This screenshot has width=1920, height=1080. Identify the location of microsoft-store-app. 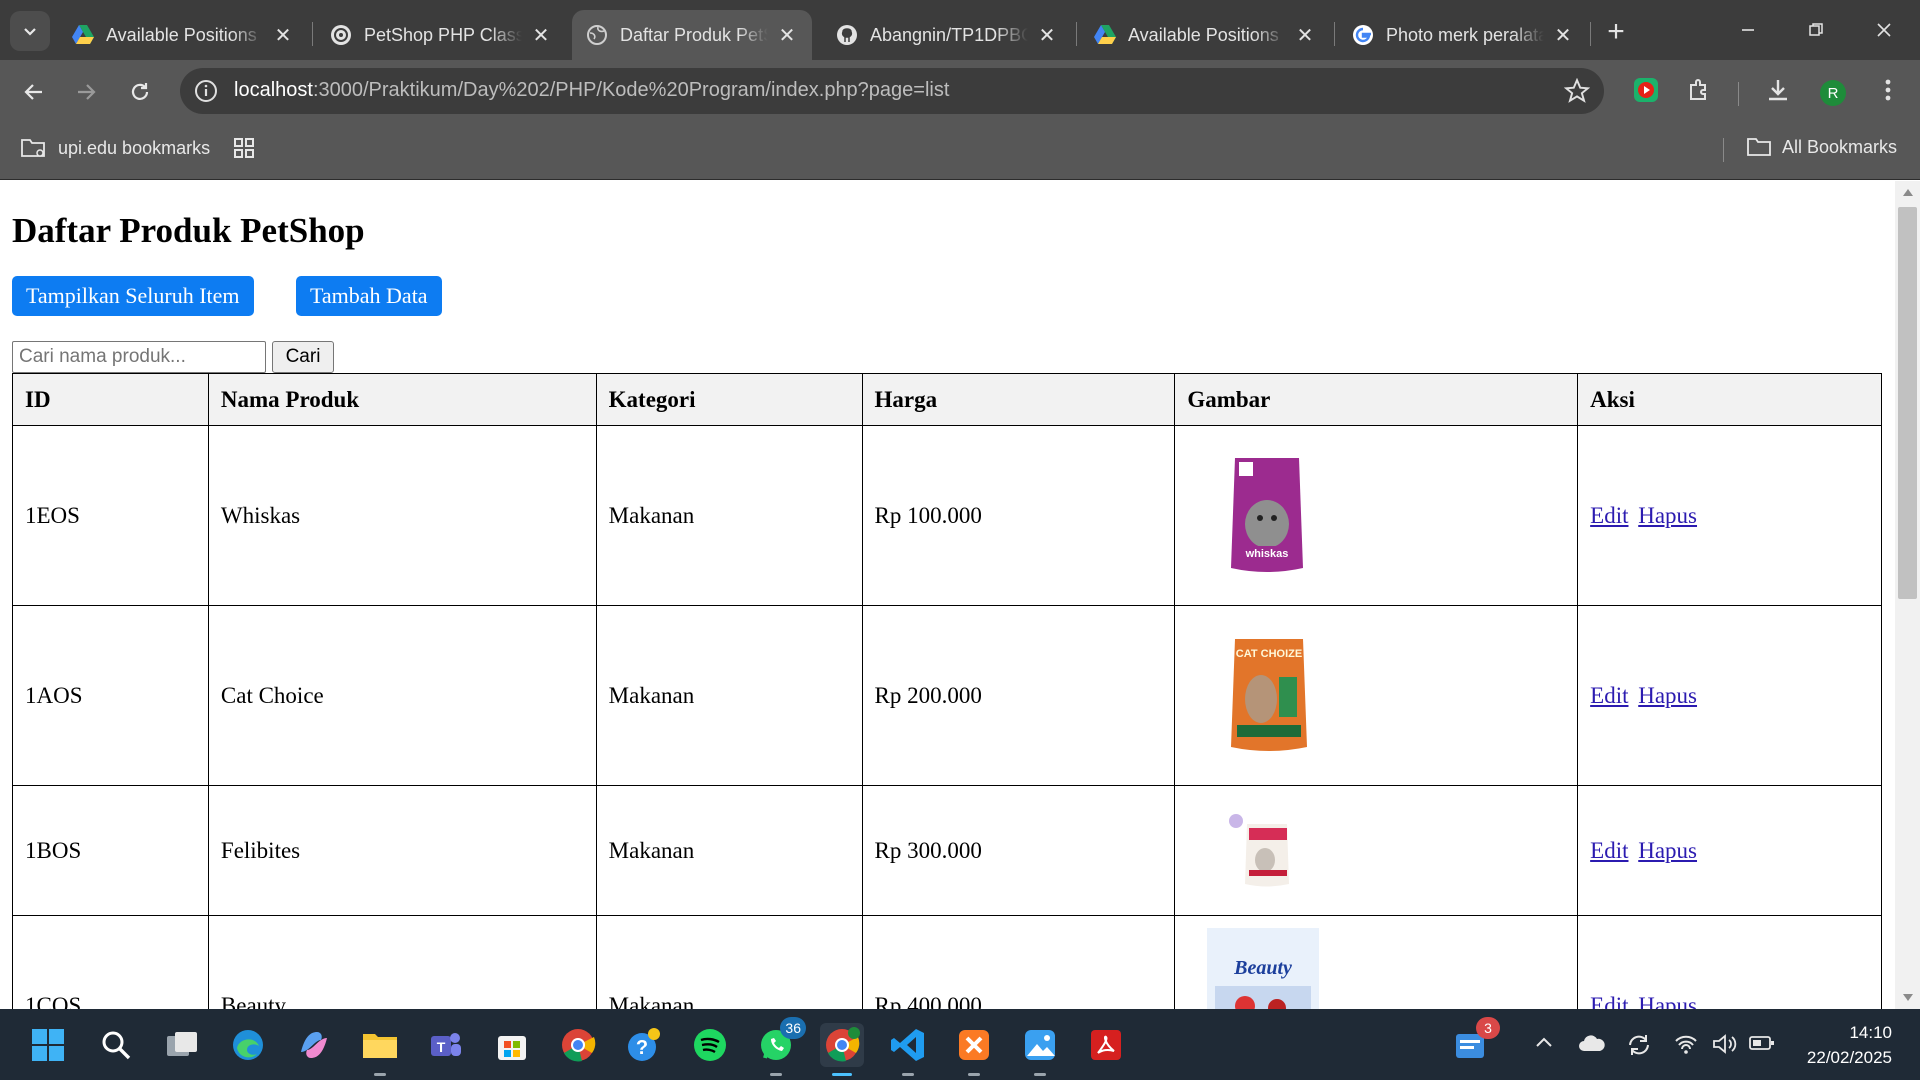
(512, 1045).